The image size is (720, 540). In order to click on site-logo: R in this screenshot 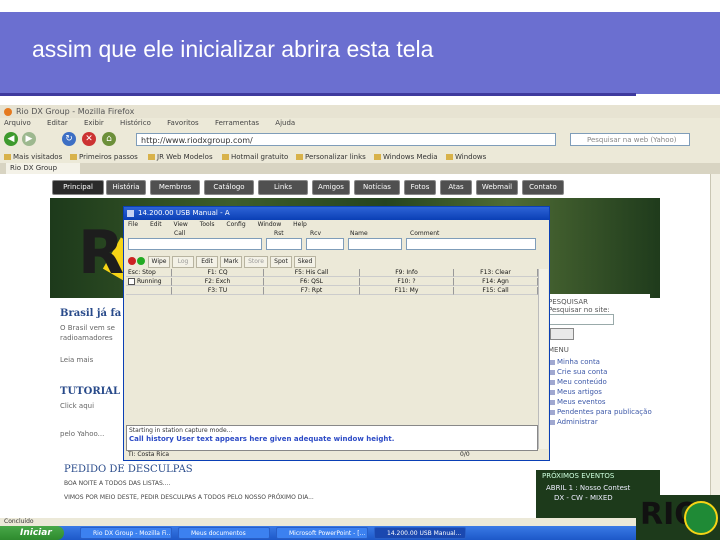, I will do `click(101, 253)`.